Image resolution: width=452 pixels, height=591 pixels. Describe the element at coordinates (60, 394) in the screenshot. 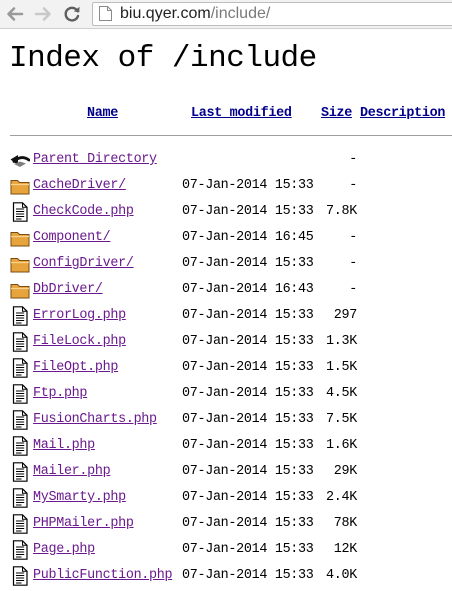

I see `file-link: Ftp.php` at that location.